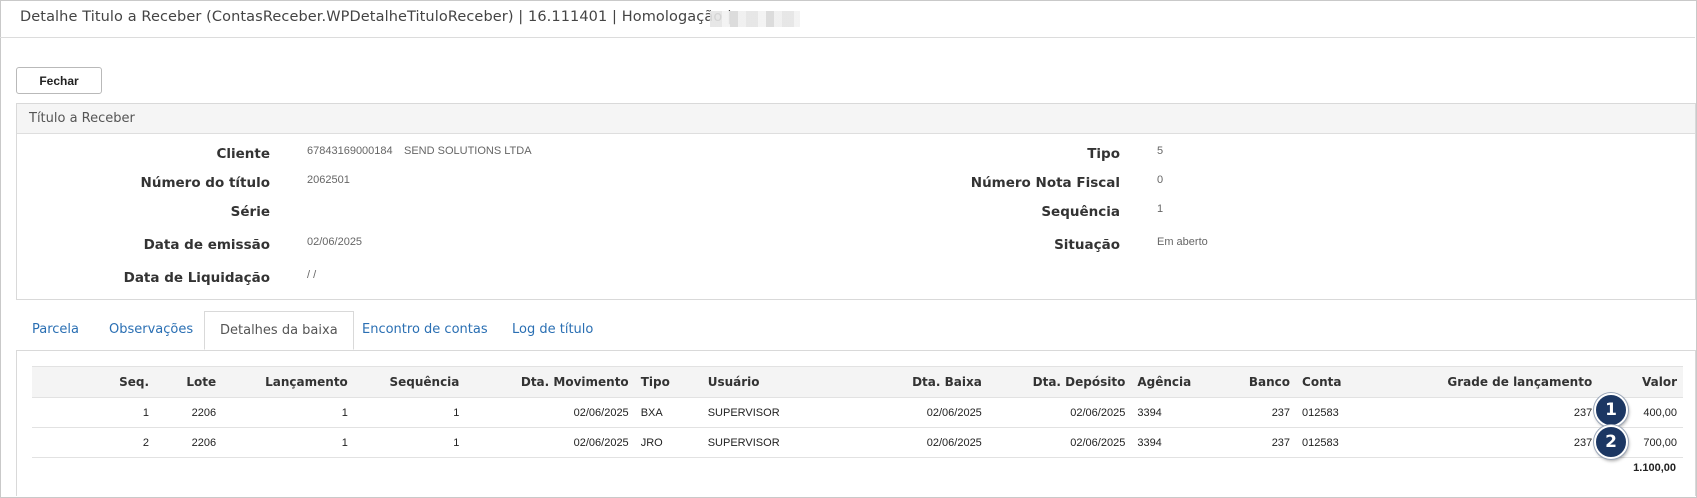  What do you see at coordinates (1336, 382) in the screenshot?
I see `col-header-conta: Conta` at bounding box center [1336, 382].